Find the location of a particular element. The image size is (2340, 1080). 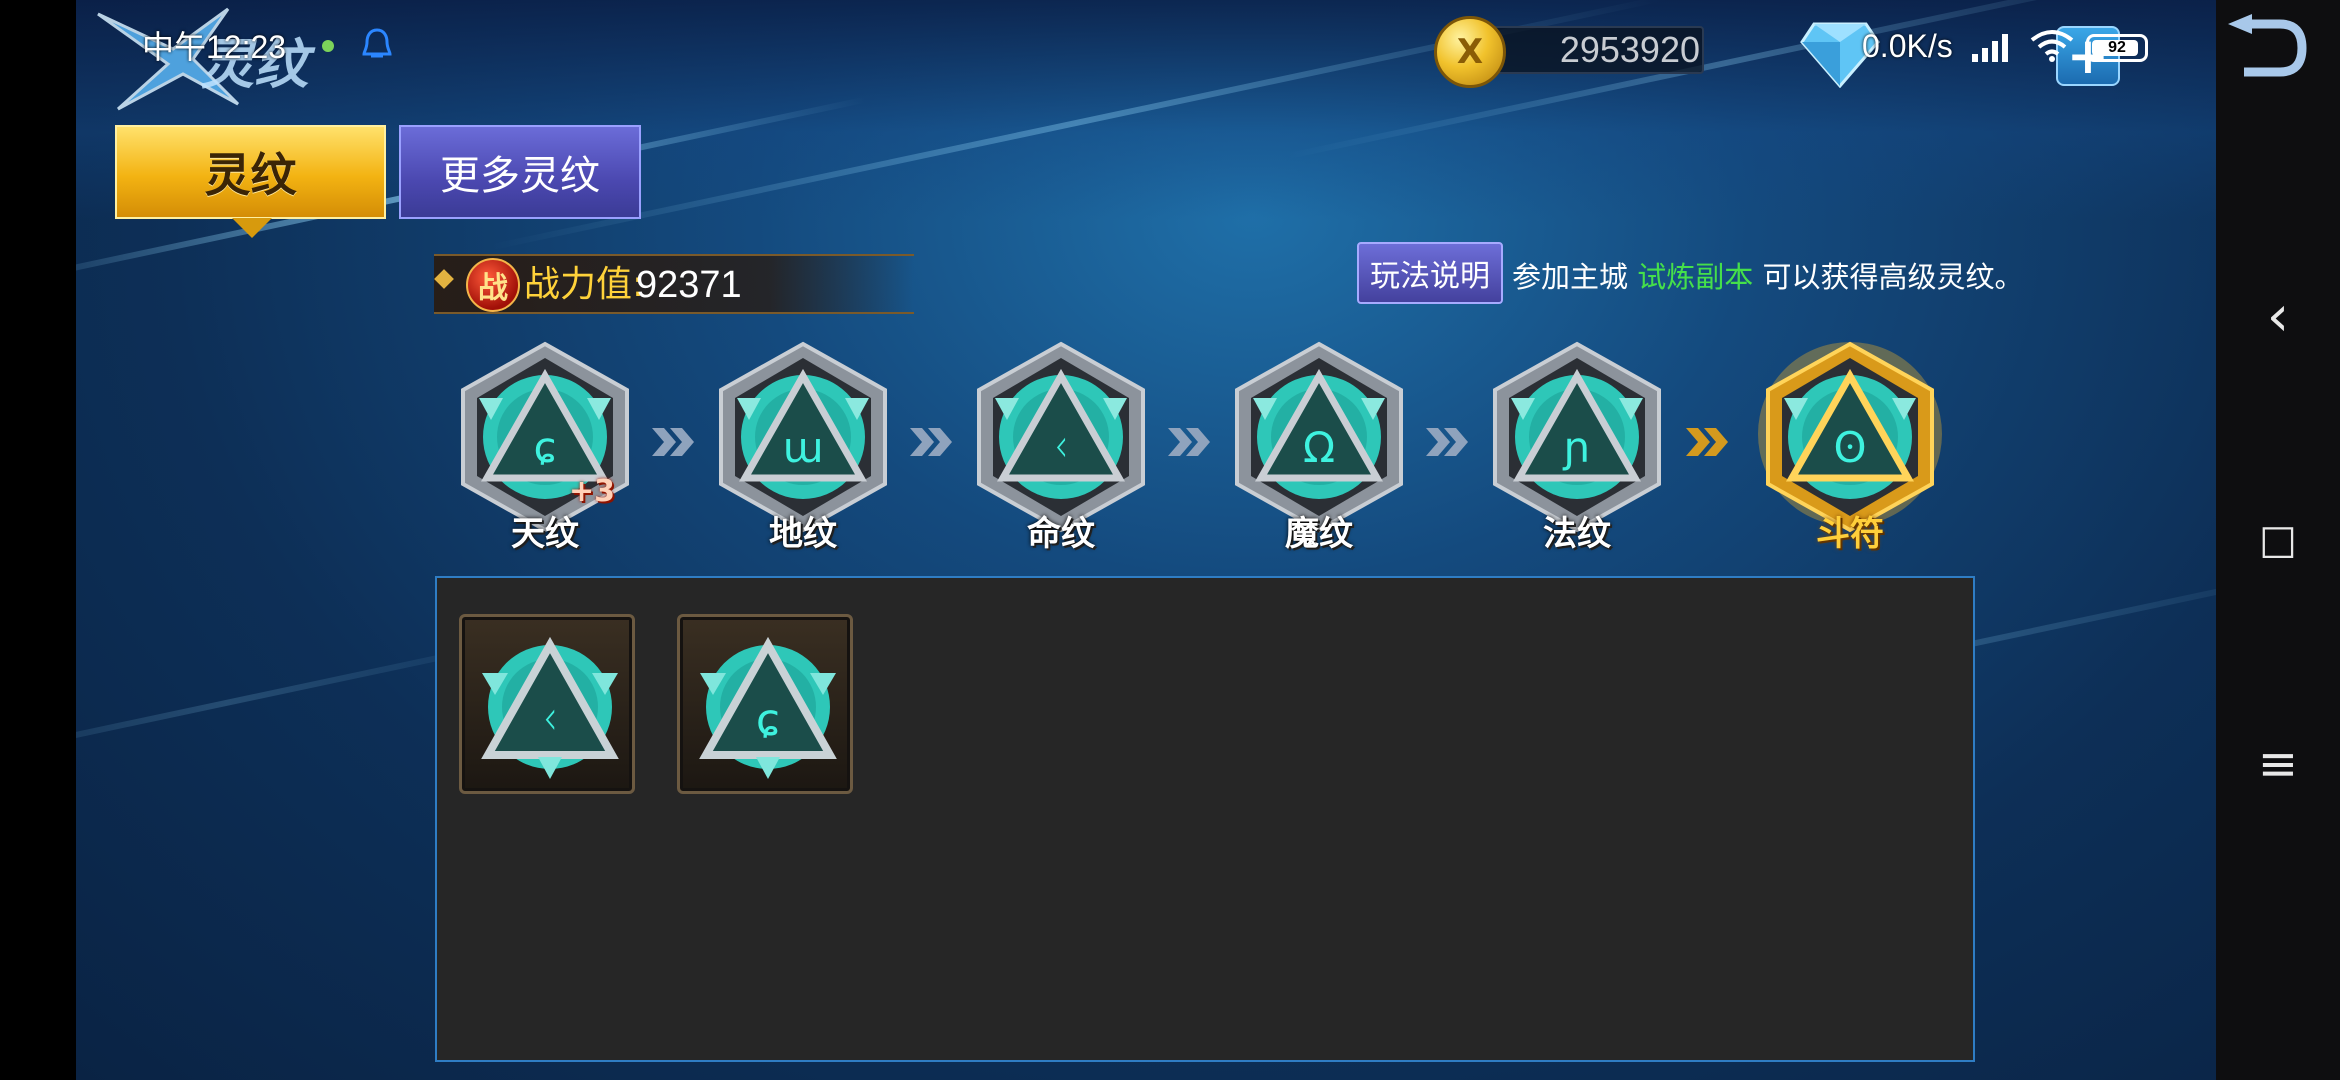

rune-glyph-tian: ɕ is located at coordinates (544, 447).